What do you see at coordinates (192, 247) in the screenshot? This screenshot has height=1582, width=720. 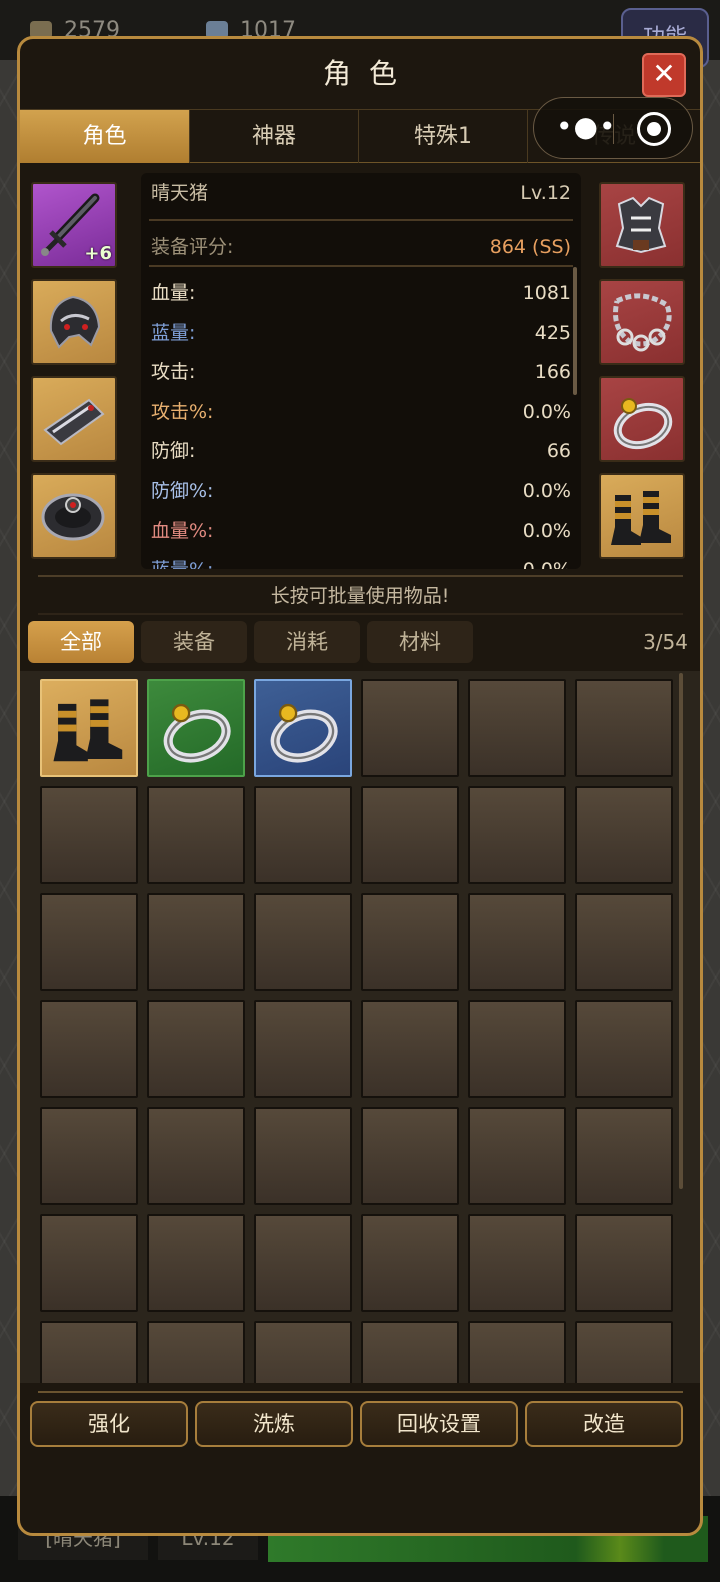 I see `score-label: 装备评分:` at bounding box center [192, 247].